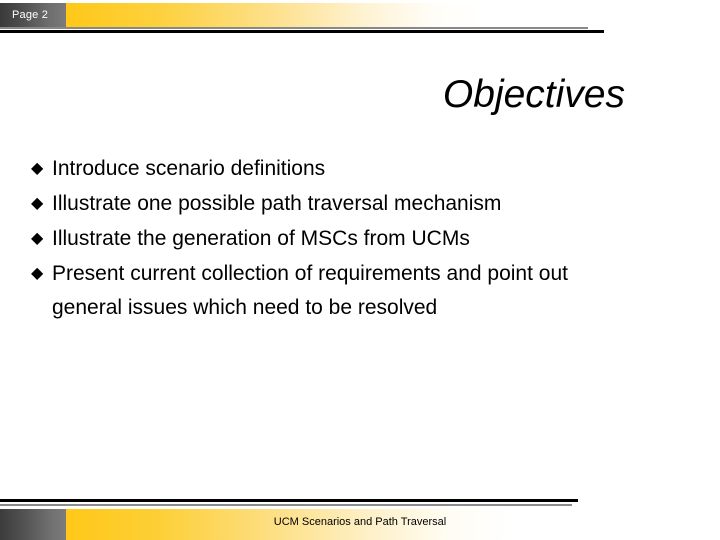  I want to click on footer-gray-rule, so click(286, 505).